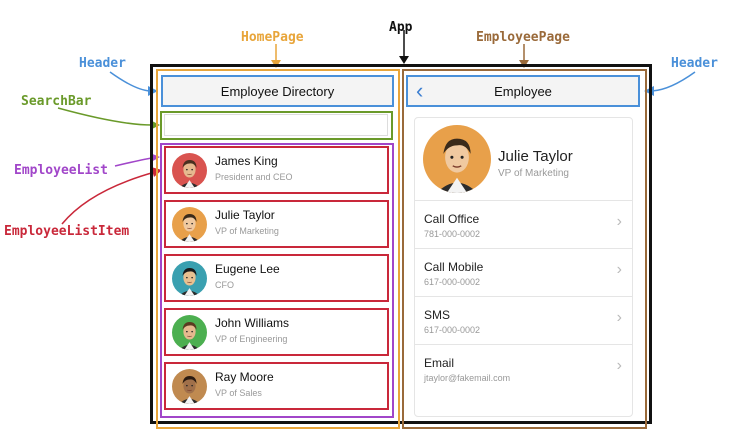 The width and height of the screenshot is (734, 429). What do you see at coordinates (523, 272) in the screenshot?
I see `action-row: Call Mobile 617-000-0002 ›` at bounding box center [523, 272].